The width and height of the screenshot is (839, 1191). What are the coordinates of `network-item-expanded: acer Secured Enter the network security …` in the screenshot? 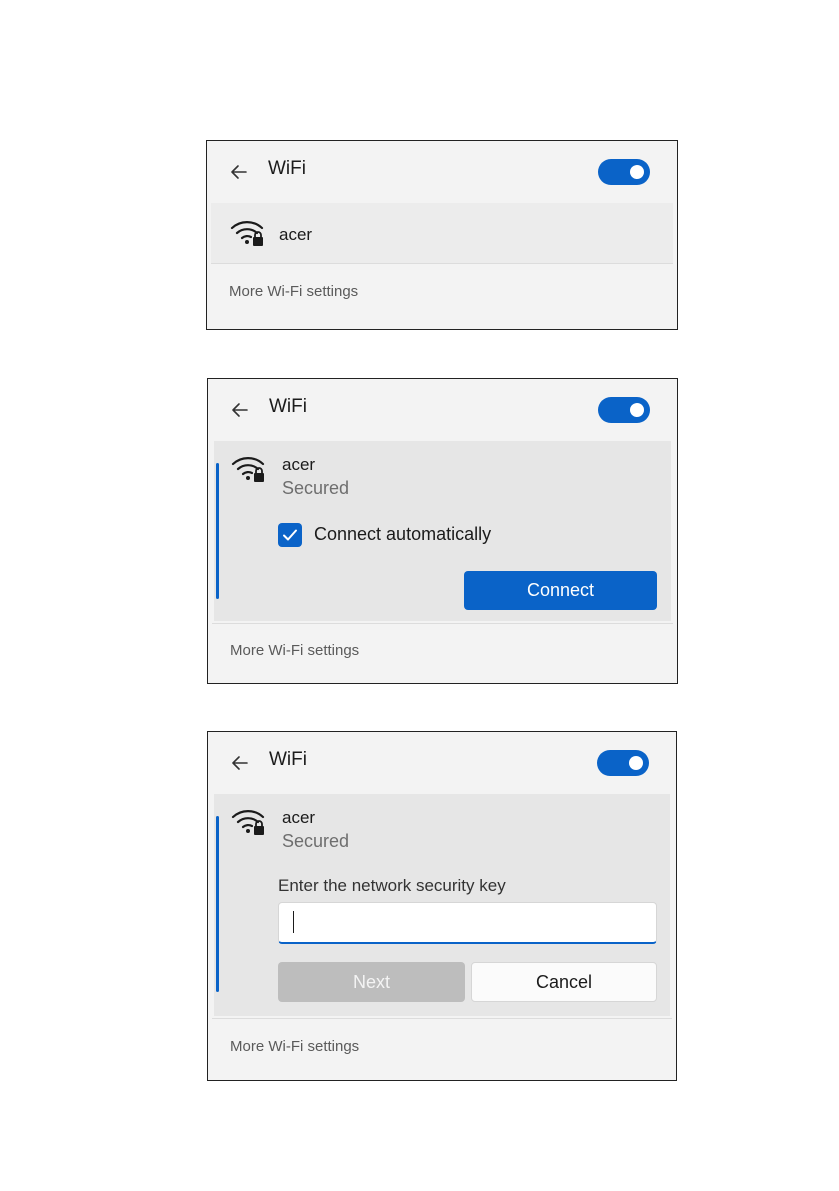 It's located at (442, 905).